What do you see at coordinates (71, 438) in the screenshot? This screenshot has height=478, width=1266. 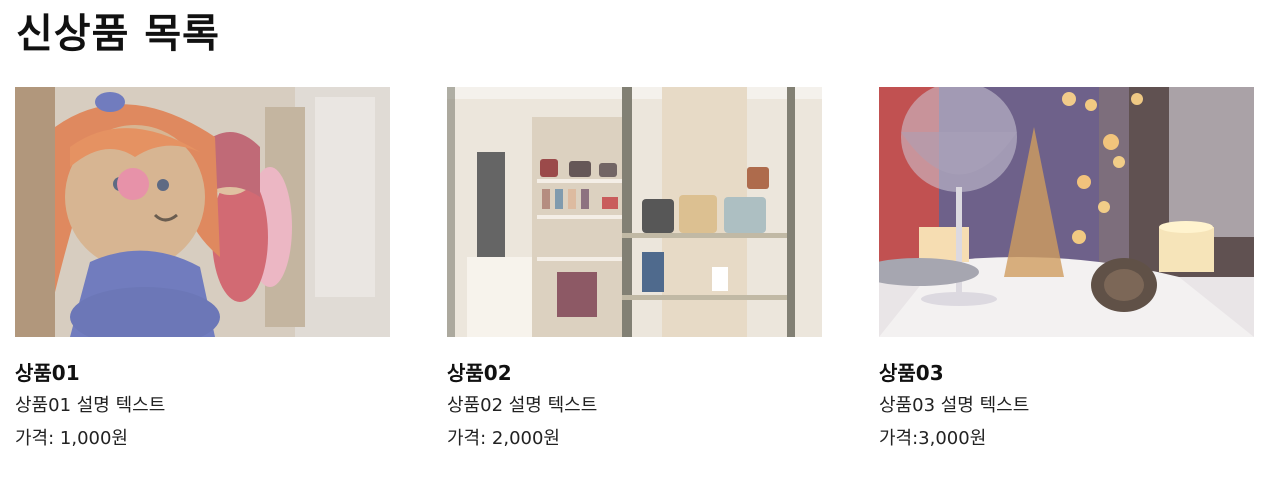 I see `product-price: 가격: 1,000원` at bounding box center [71, 438].